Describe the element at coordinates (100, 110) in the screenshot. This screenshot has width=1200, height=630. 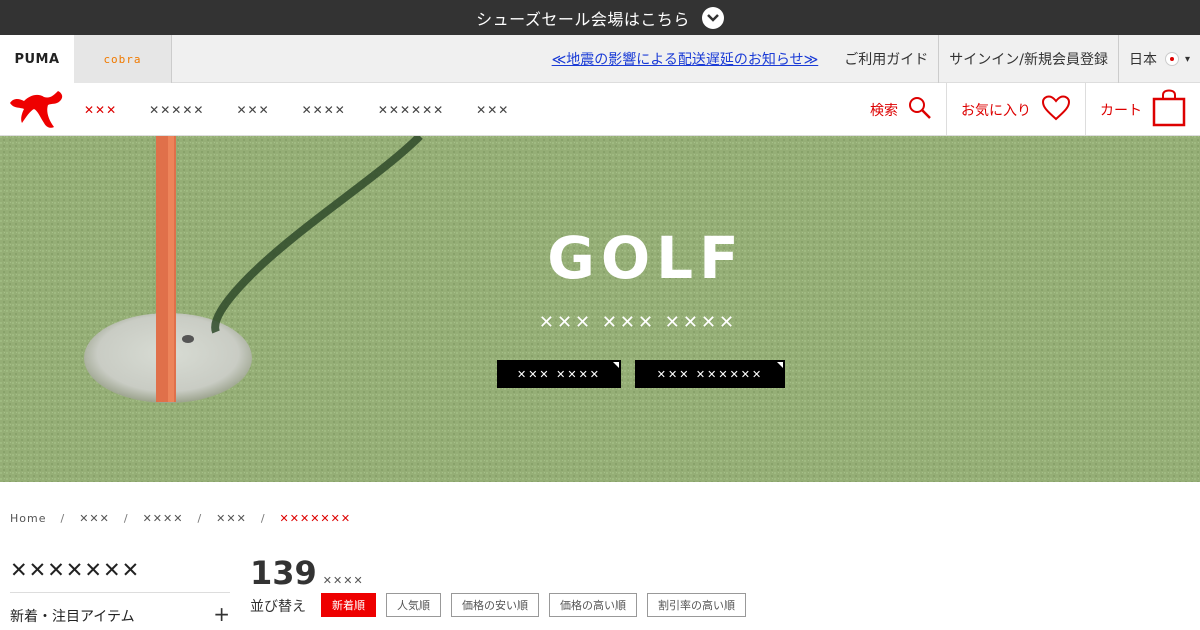
I see `nav-item-1: ✕✕✕` at that location.